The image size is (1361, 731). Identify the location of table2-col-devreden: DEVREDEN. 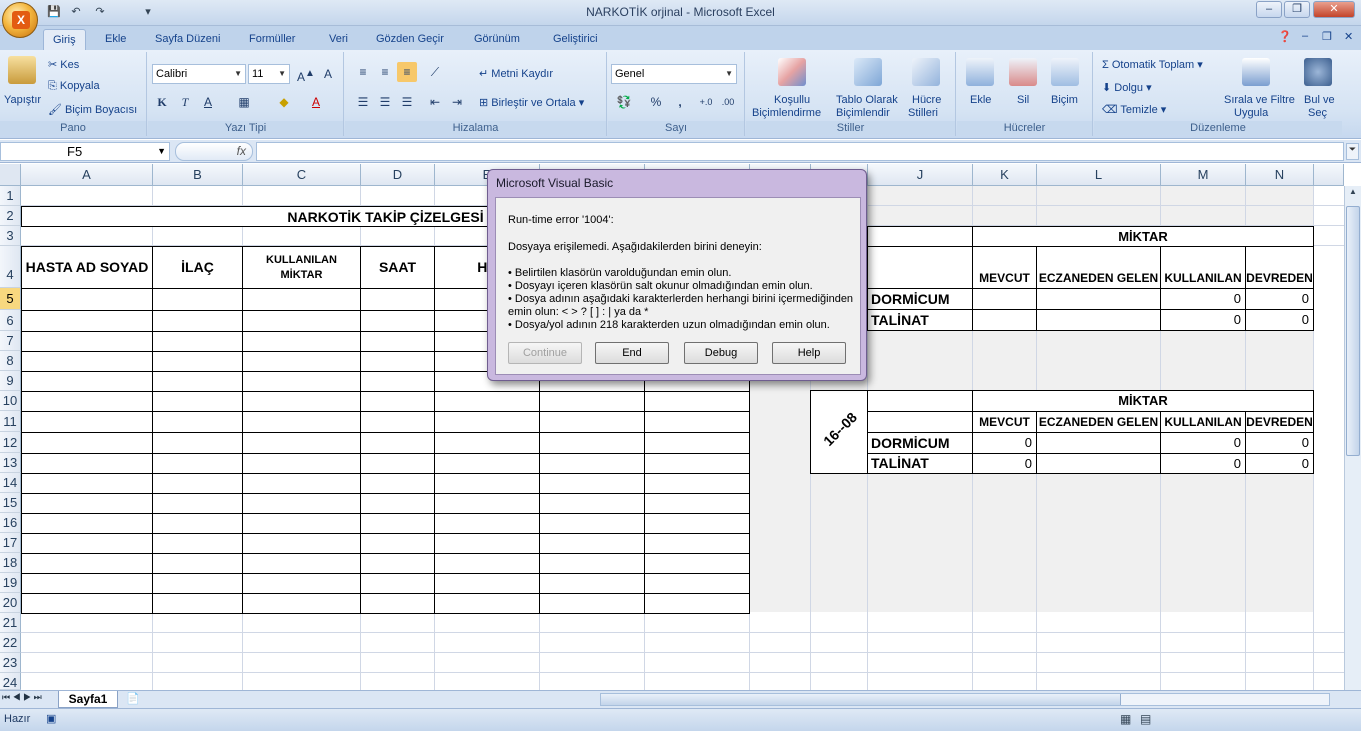
(1279, 422).